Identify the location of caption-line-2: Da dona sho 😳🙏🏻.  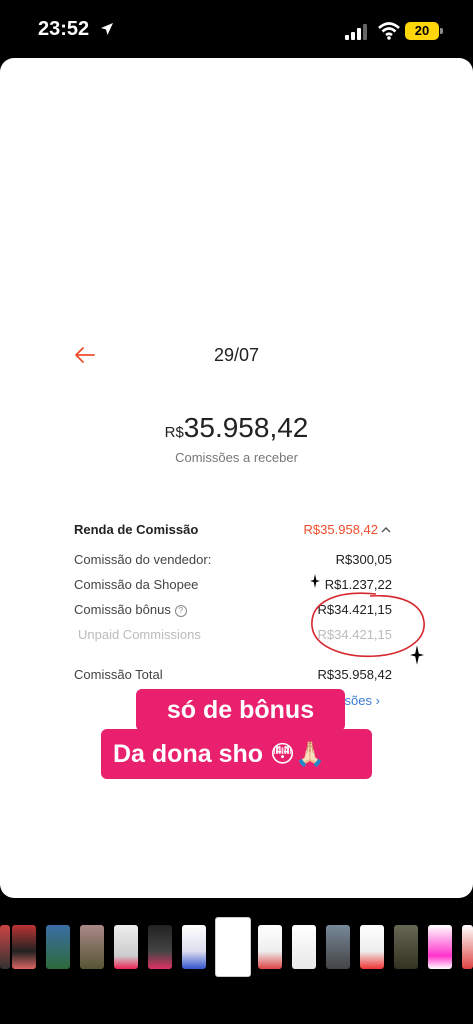
(236, 754).